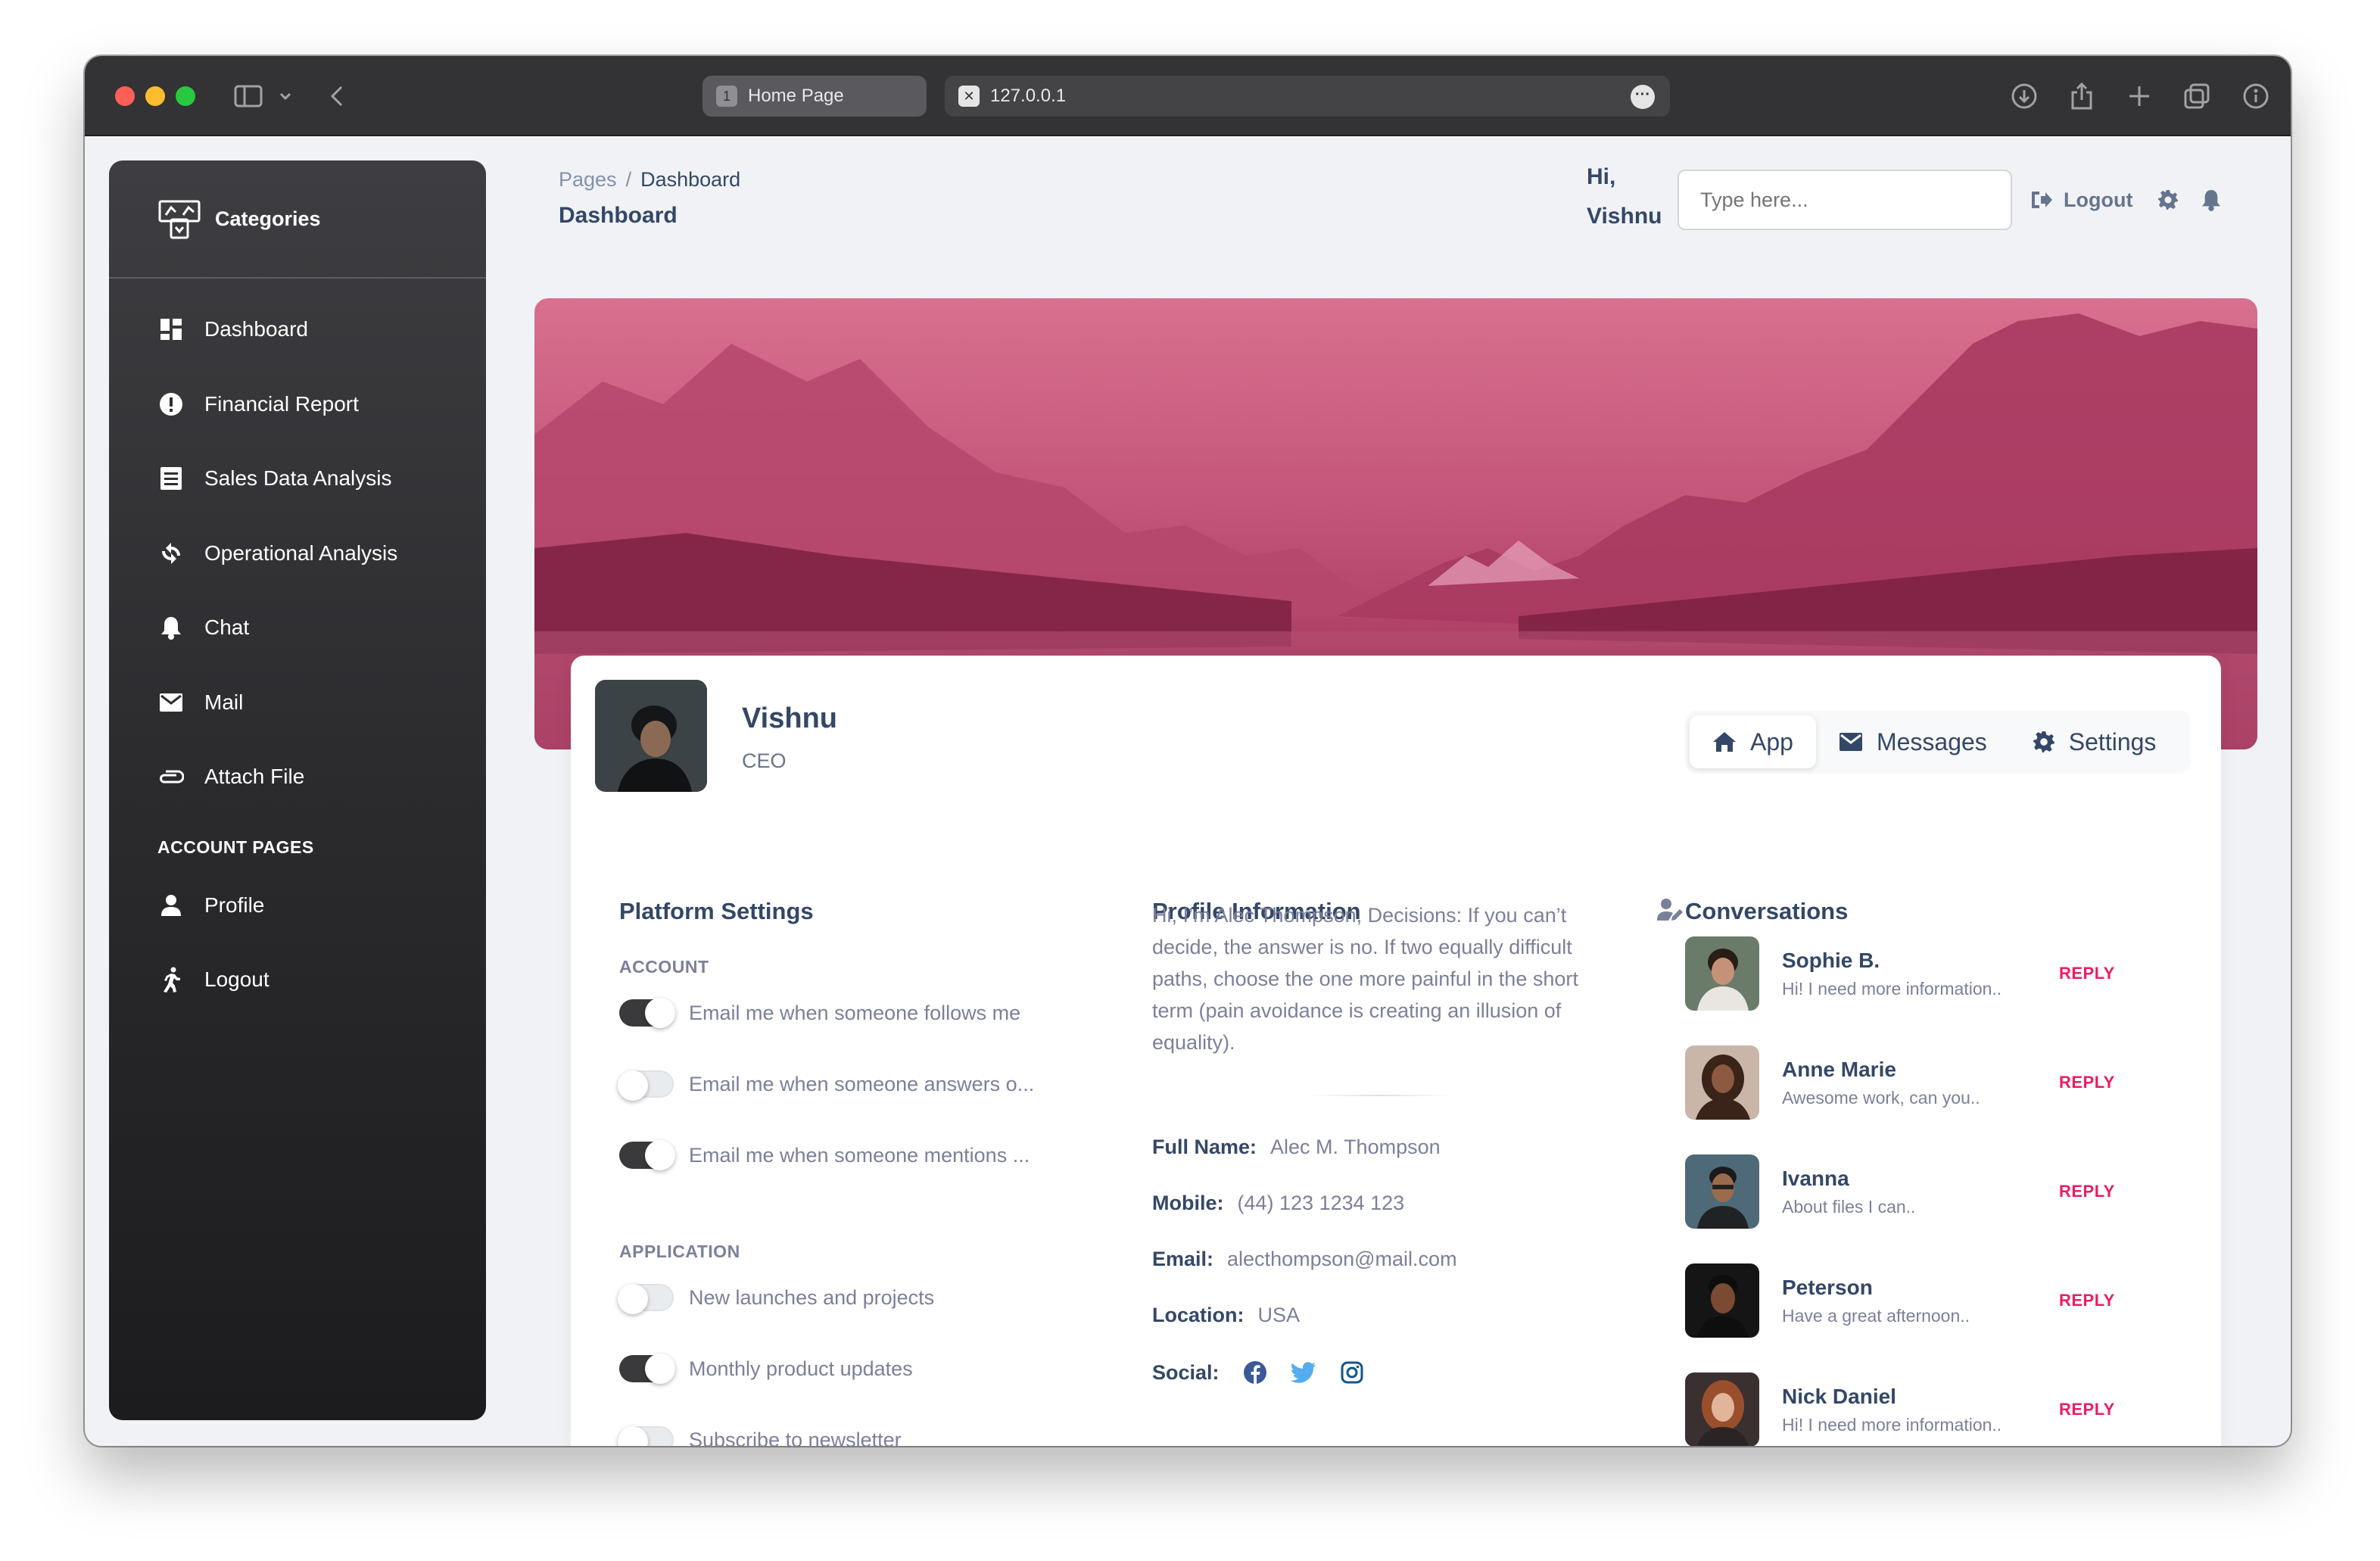 Image resolution: width=2380 pixels, height=1561 pixels. What do you see at coordinates (1643, 97) in the screenshot?
I see `more-options-icon: ···` at bounding box center [1643, 97].